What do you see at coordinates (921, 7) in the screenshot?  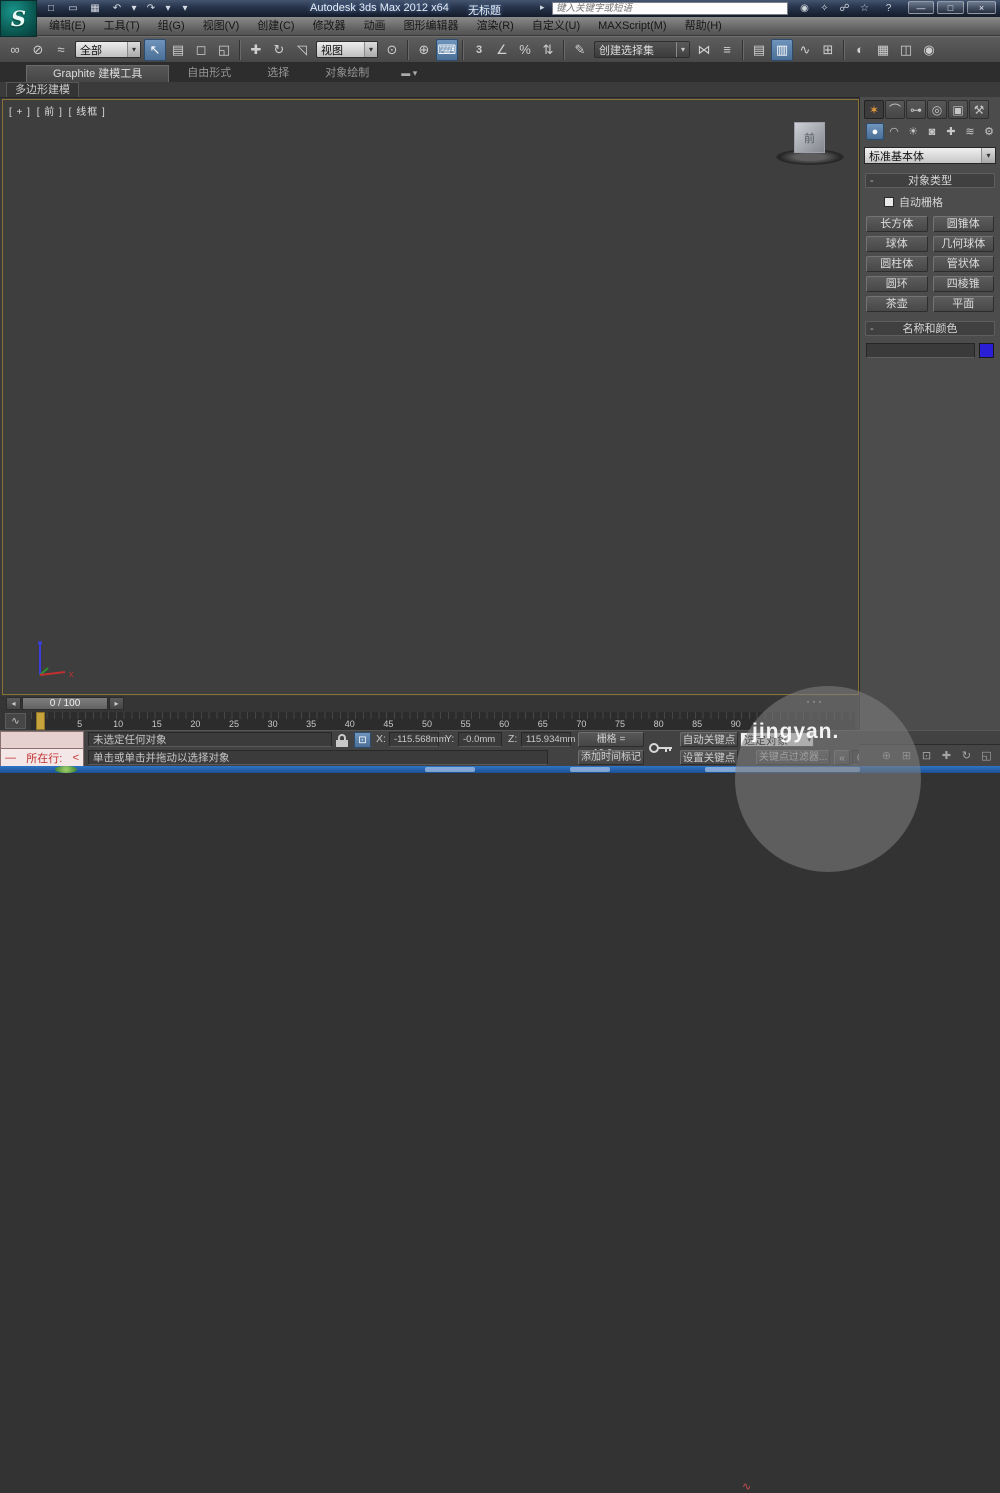 I see `minimize-button: —` at bounding box center [921, 7].